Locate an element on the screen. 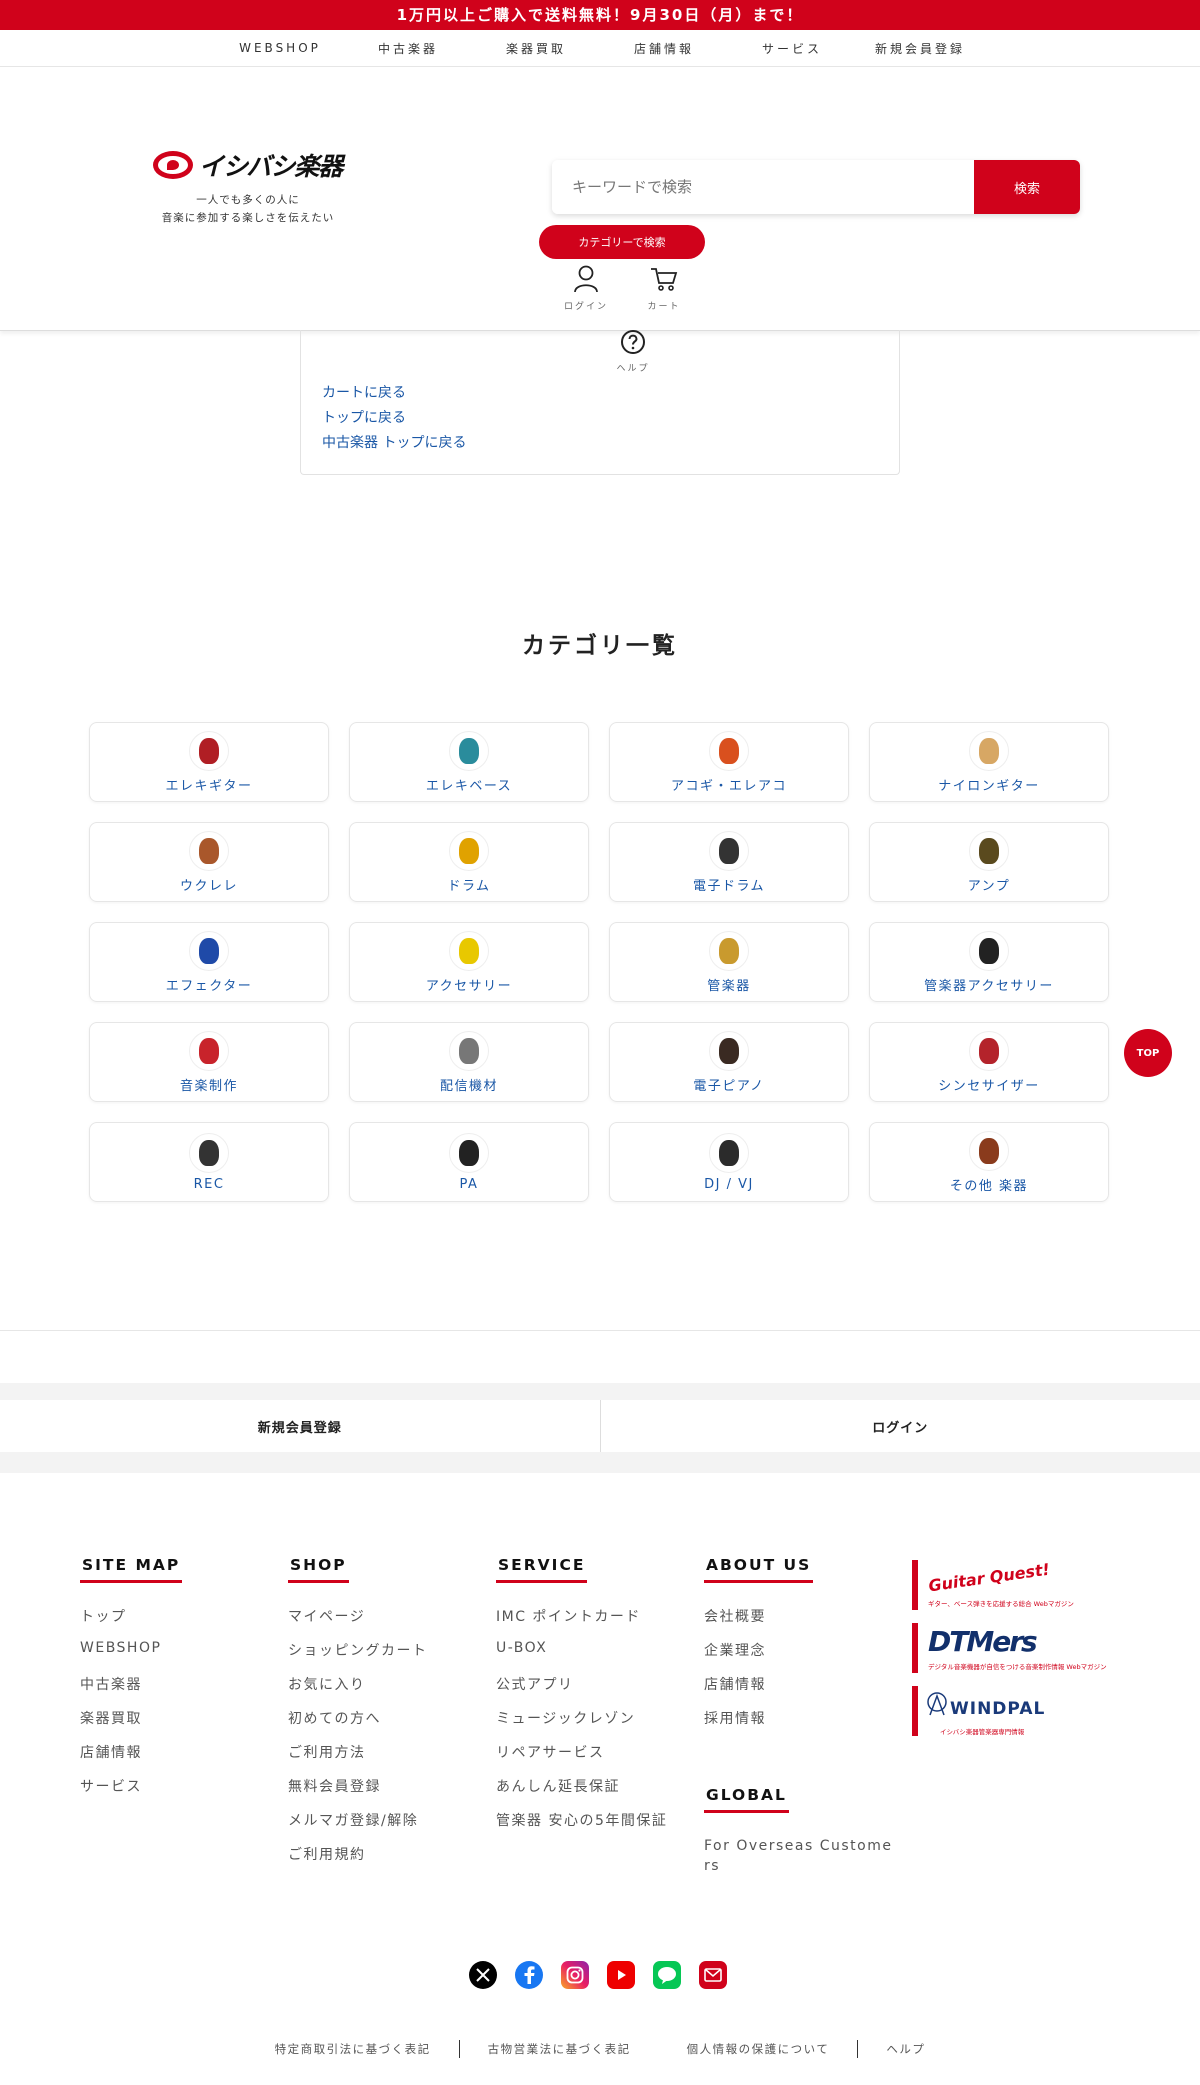  back-to-used-top-link: 中古楽器 トップに戻る is located at coordinates (394, 442).